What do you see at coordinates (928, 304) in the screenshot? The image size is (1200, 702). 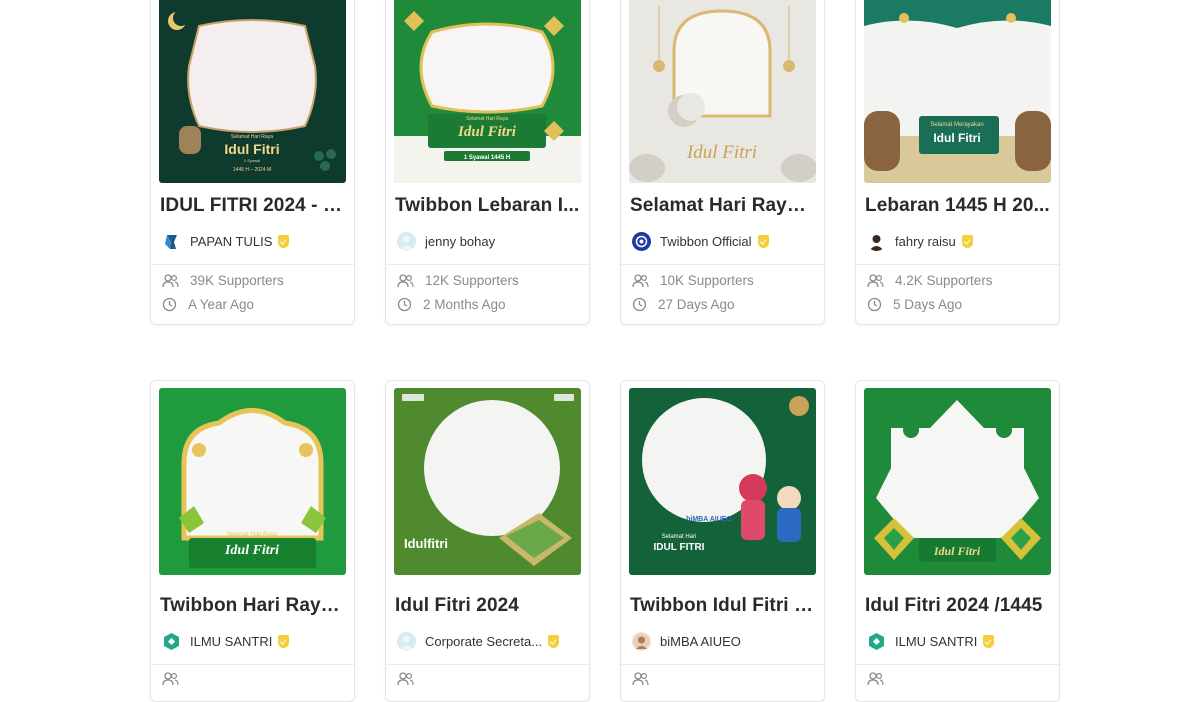 I see `time-ago: 5 Days Ago` at bounding box center [928, 304].